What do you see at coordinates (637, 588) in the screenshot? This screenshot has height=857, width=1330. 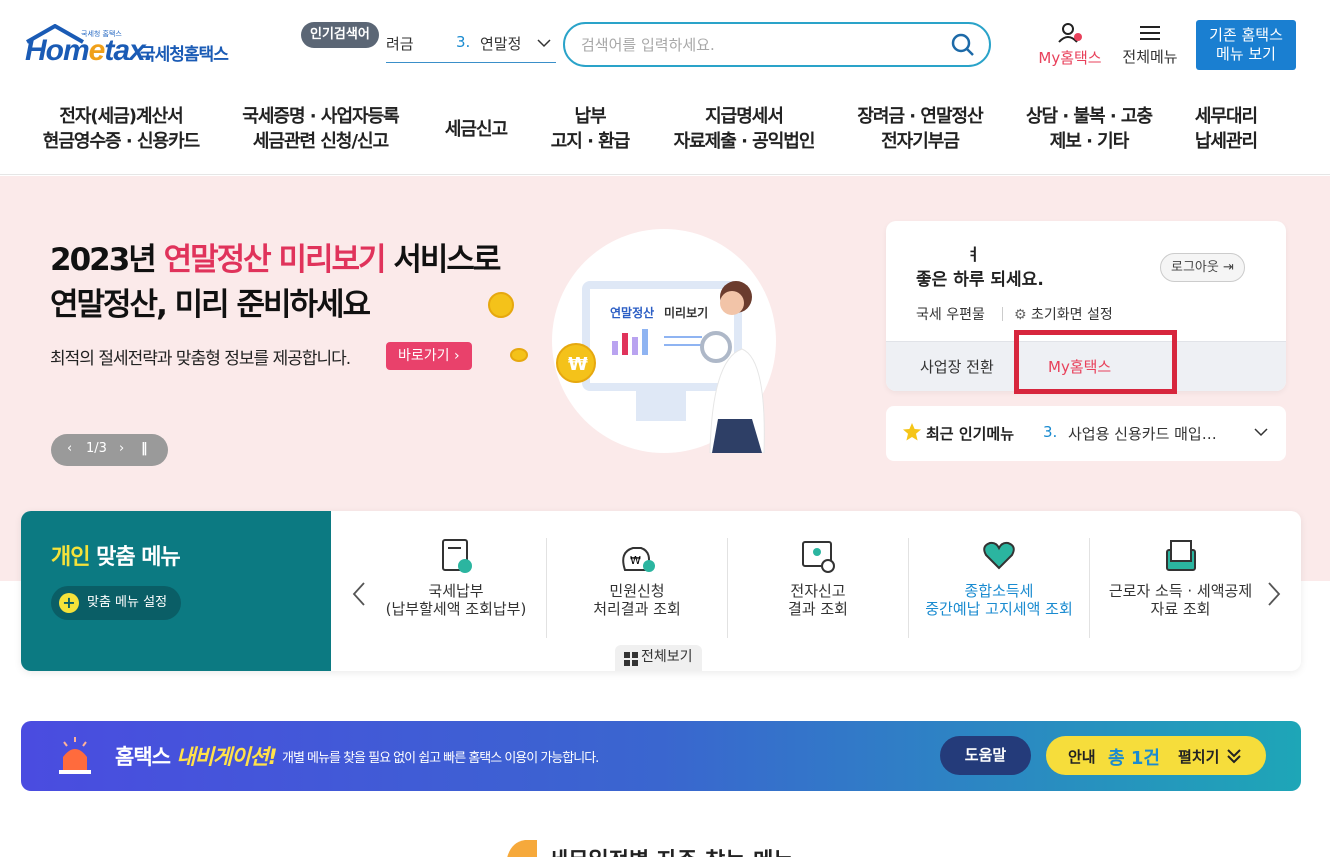 I see `menu-item-civil-petition: ₩ 민원신청 처리결과 조회` at bounding box center [637, 588].